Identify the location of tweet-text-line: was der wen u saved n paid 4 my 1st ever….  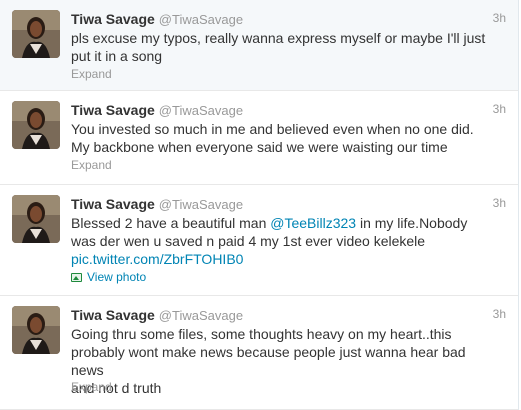
(248, 241).